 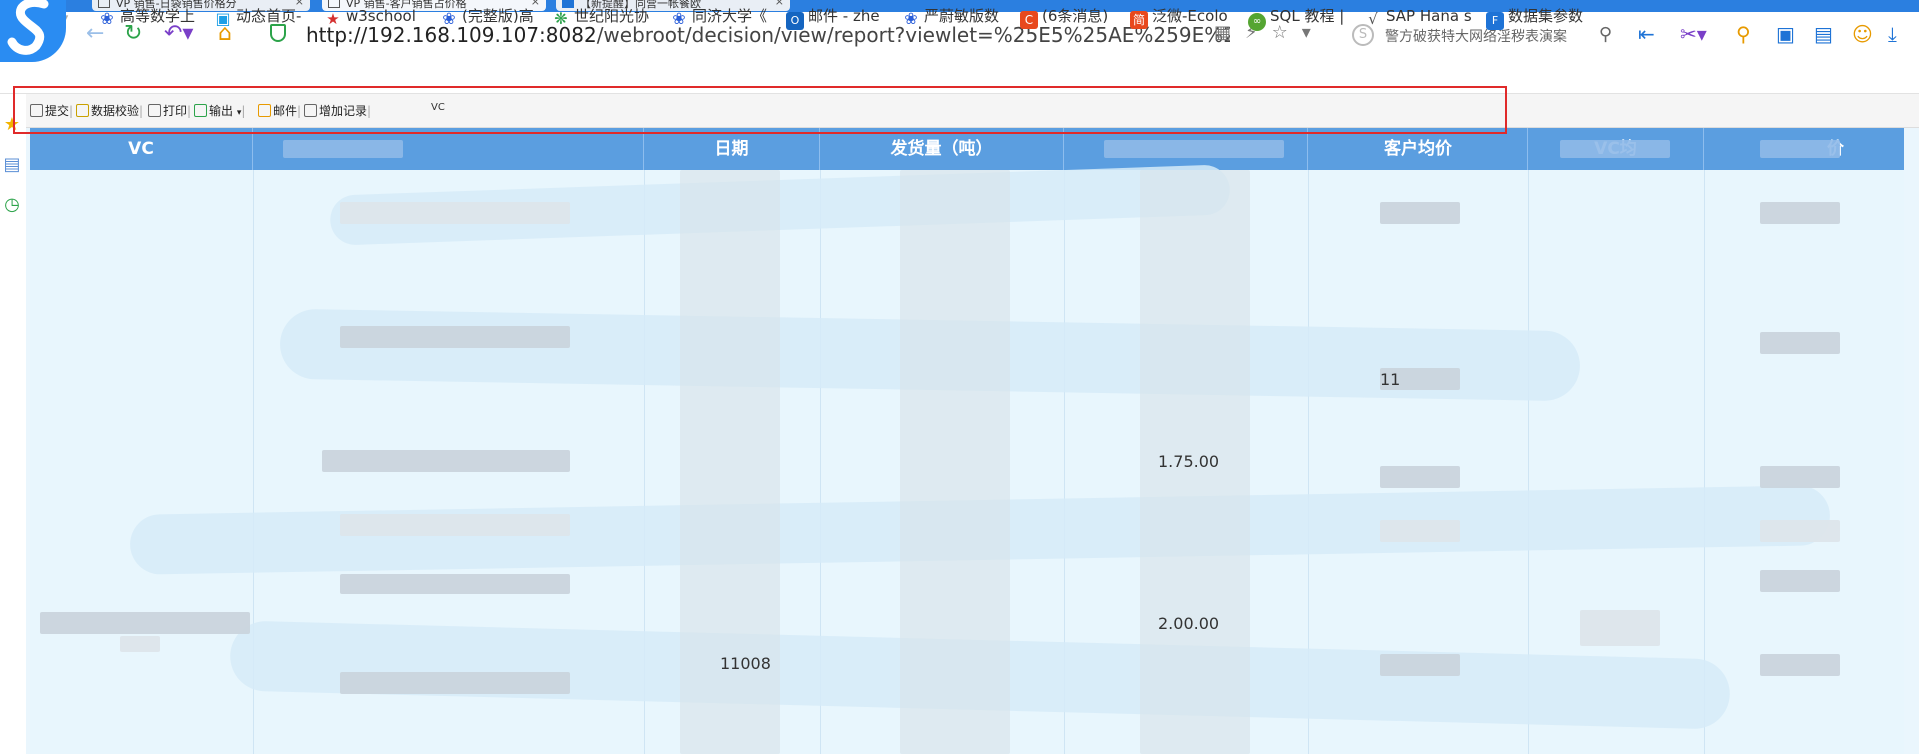 I want to click on bookmark-item: ❀ 同济大学《, so click(x=719, y=16).